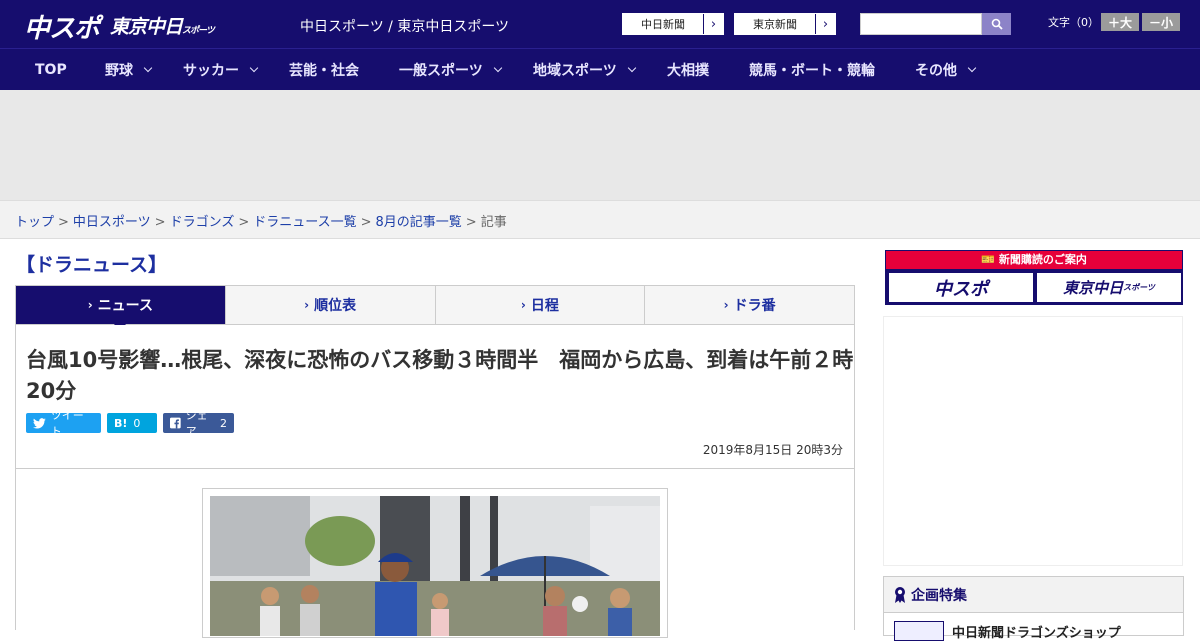 The width and height of the screenshot is (1200, 641). I want to click on tokyo-logo-main: 東京中日, so click(146, 27).